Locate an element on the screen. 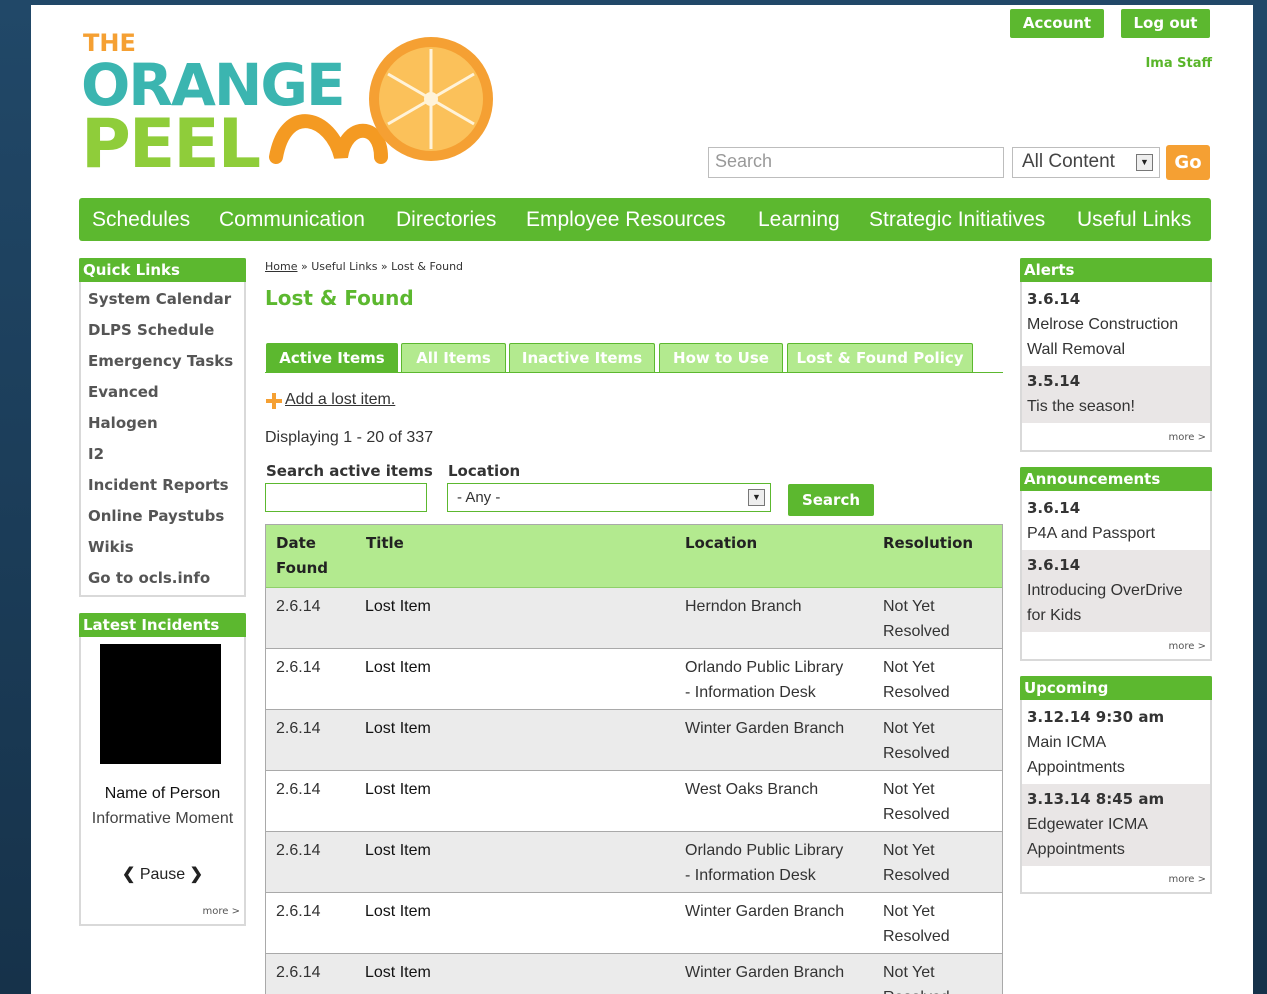 This screenshot has width=1267, height=994. filter-search-button: Search is located at coordinates (831, 500).